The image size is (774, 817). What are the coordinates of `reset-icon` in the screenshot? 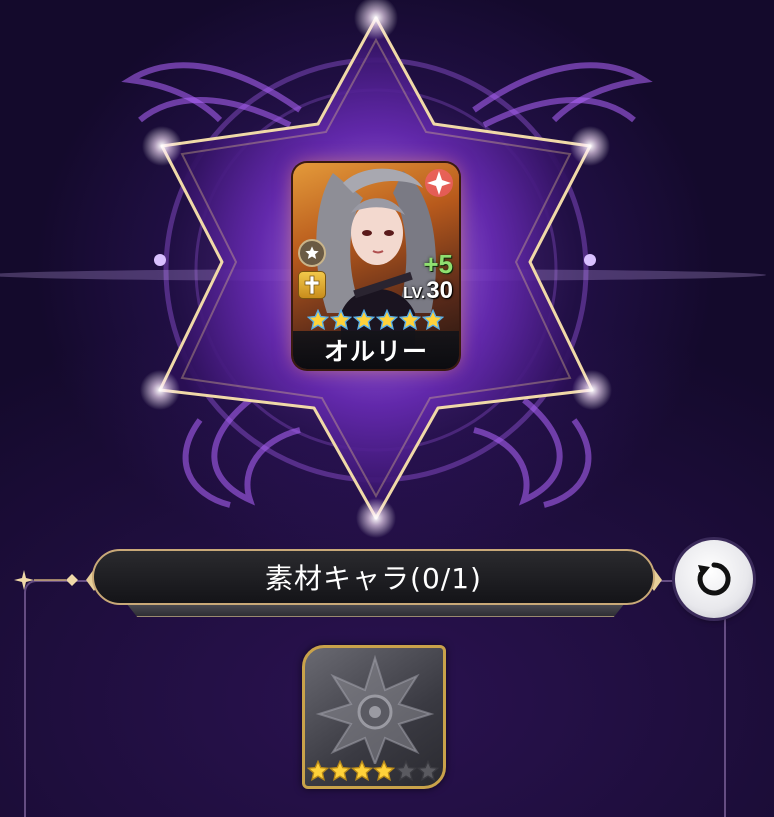 It's located at (714, 579).